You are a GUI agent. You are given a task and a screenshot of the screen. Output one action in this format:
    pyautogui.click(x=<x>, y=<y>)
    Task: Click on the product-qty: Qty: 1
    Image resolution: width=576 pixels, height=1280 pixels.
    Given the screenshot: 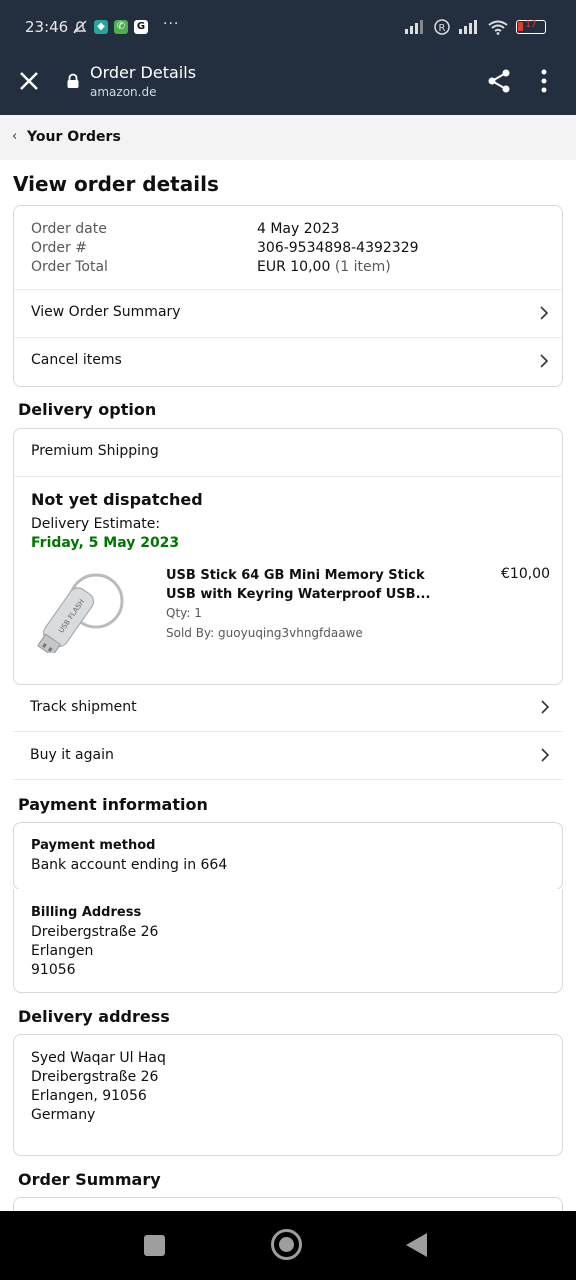 What is the action you would take?
    pyautogui.click(x=184, y=613)
    